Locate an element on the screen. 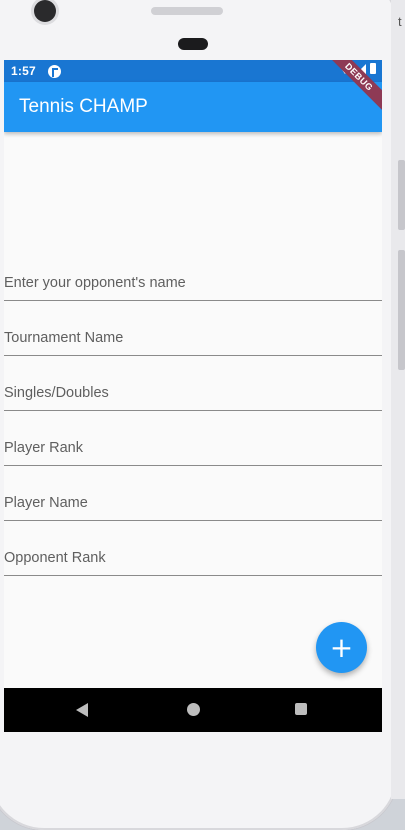  add-icon: + is located at coordinates (341, 647).